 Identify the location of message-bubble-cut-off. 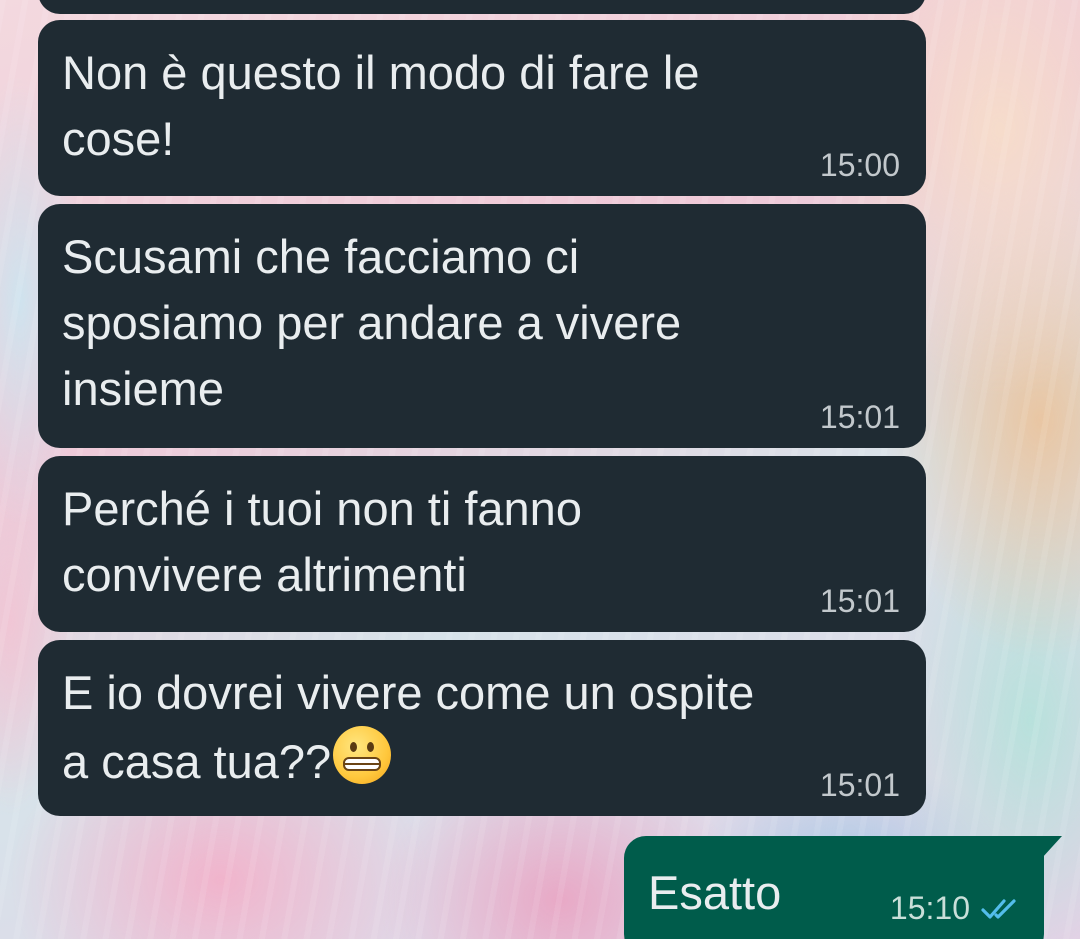
(482, 7).